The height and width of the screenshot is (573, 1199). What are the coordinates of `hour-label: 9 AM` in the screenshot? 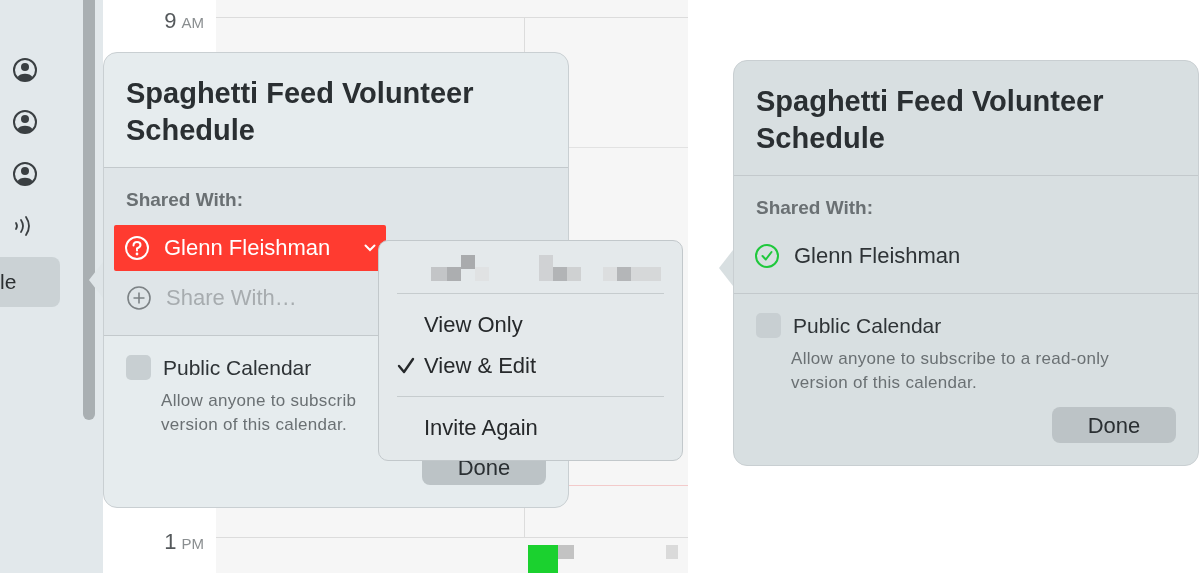 It's located at (184, 21).